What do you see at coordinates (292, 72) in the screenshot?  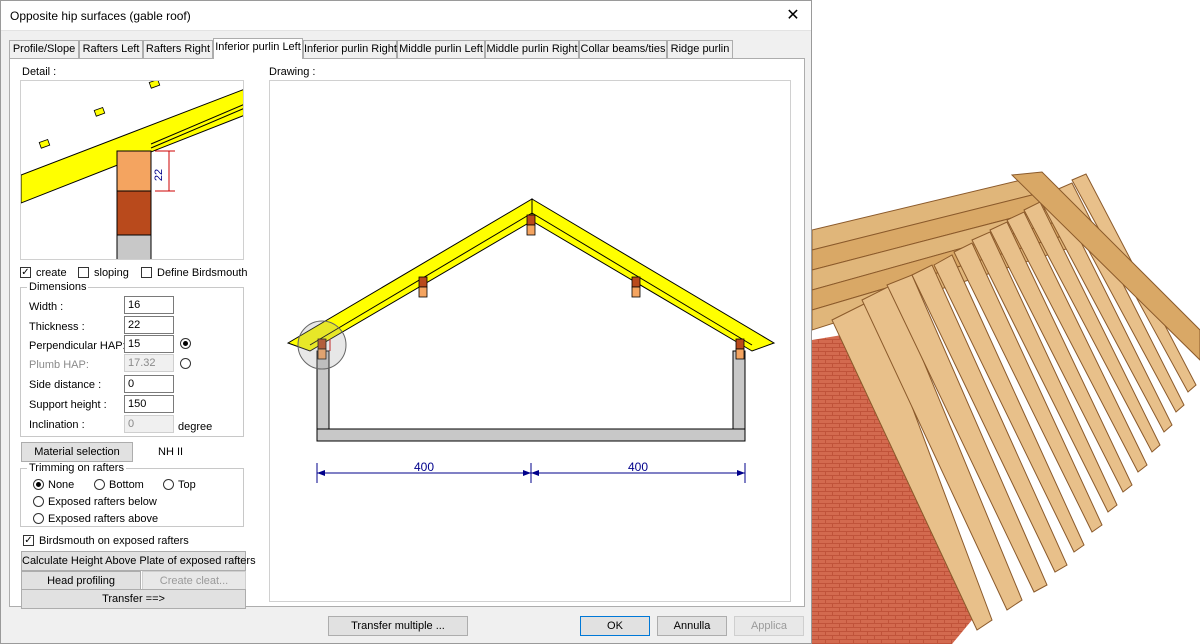 I see `drawing-label: Drawing :` at bounding box center [292, 72].